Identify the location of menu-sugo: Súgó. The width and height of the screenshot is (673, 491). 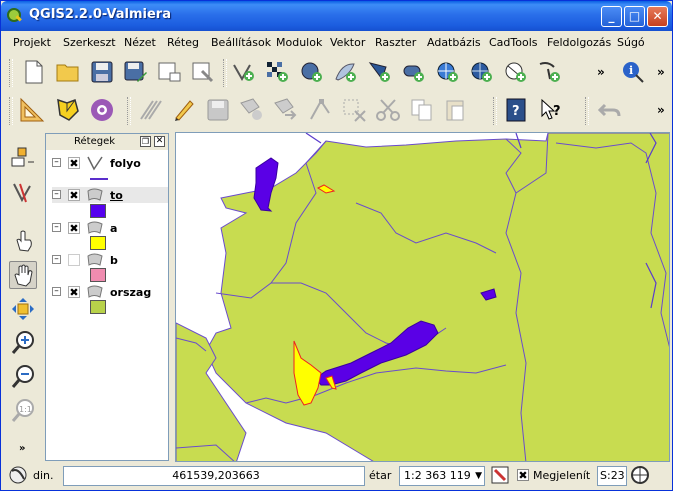
(631, 42).